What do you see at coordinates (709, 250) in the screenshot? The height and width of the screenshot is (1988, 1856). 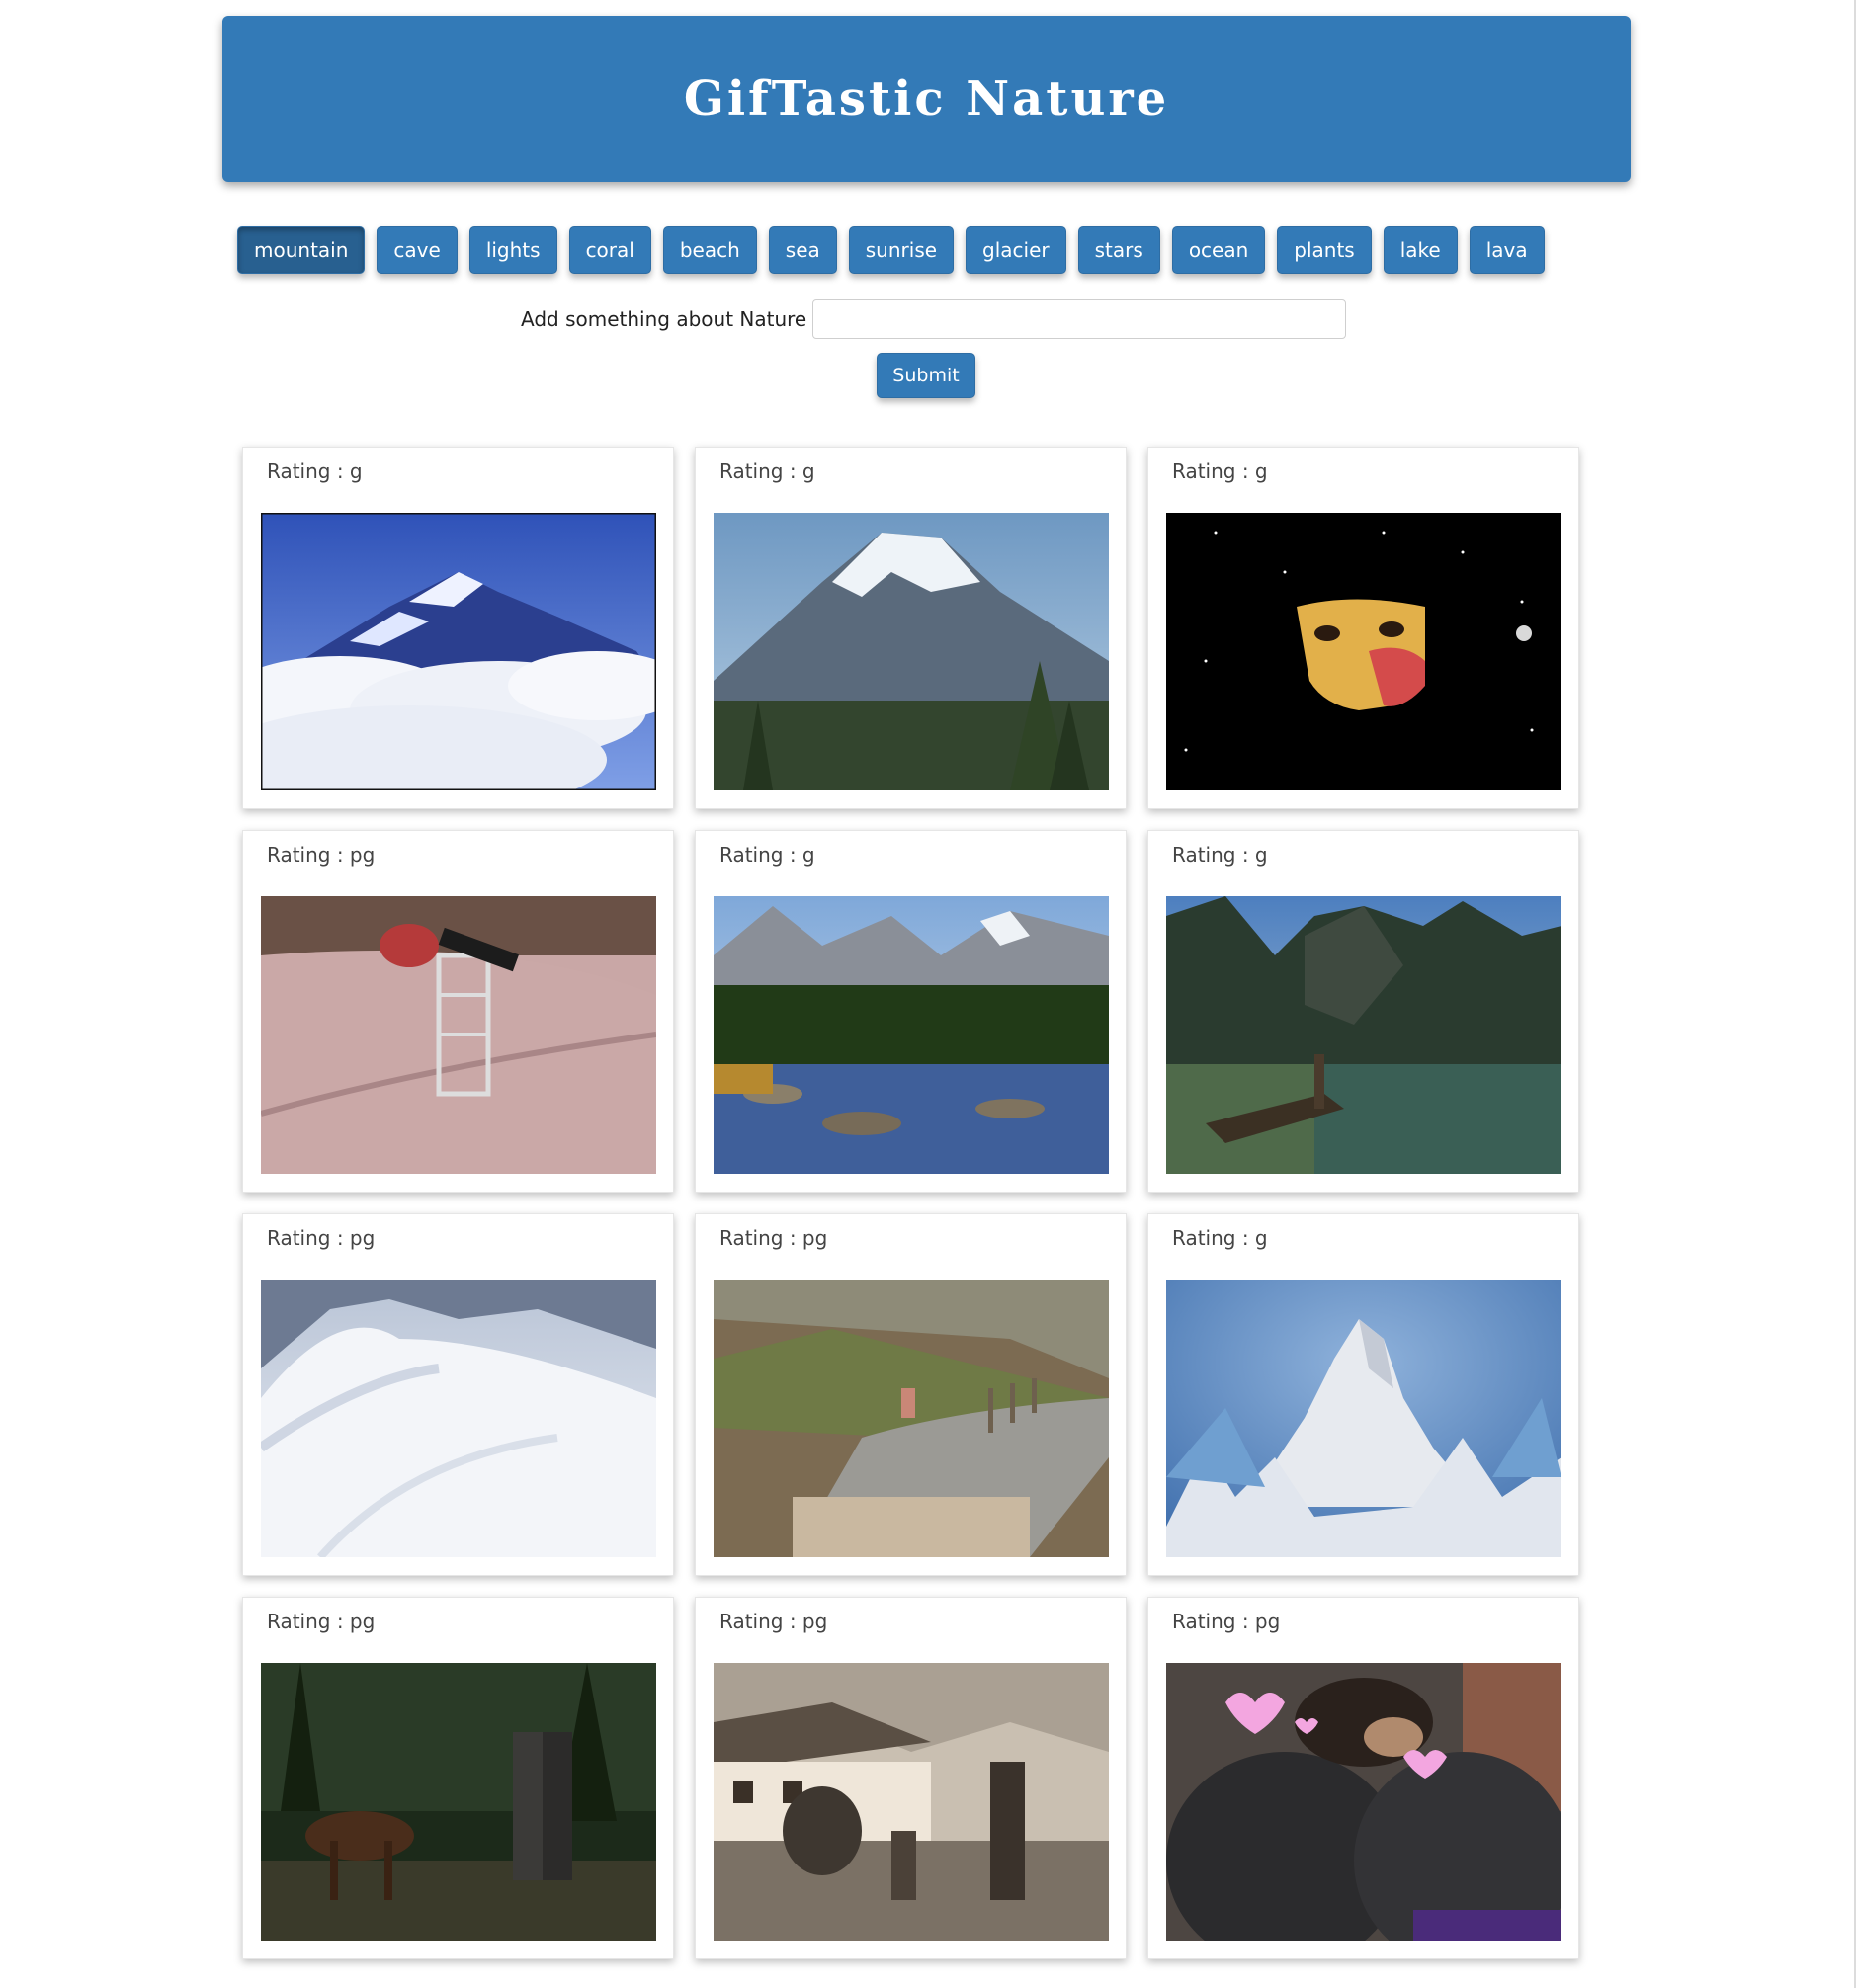 I see `topic-button-beach: beach` at bounding box center [709, 250].